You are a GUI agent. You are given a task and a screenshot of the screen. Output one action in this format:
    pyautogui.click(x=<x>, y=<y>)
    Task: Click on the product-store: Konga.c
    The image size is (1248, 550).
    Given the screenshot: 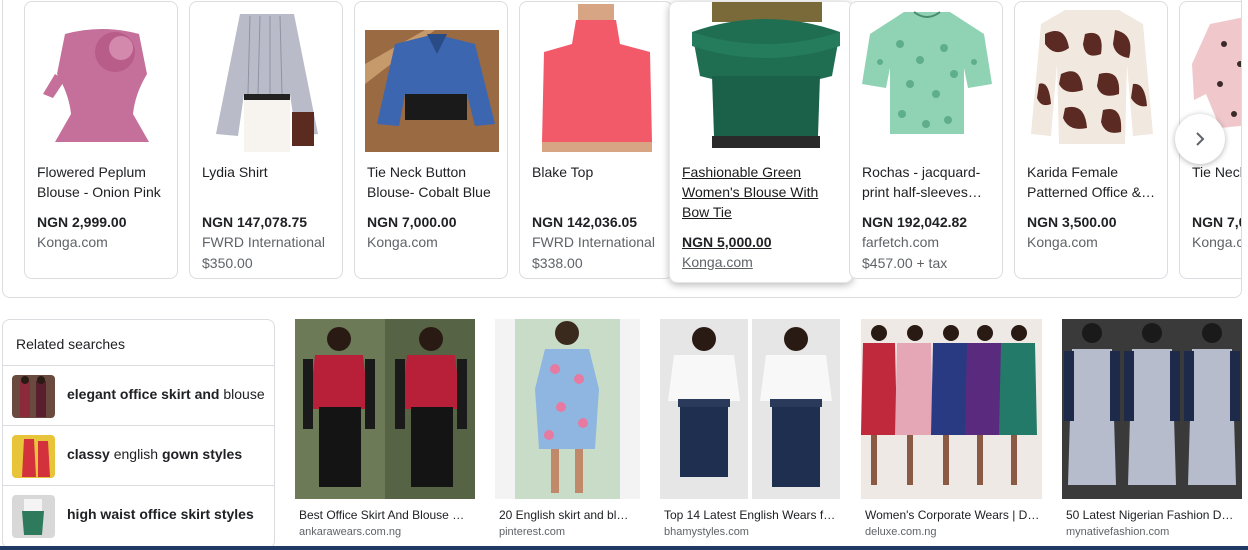 What is the action you would take?
    pyautogui.click(x=1217, y=242)
    